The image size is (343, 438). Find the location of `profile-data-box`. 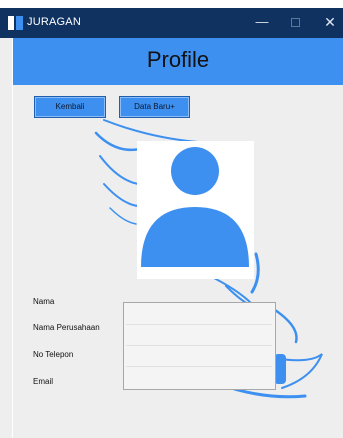

profile-data-box is located at coordinates (199, 346).